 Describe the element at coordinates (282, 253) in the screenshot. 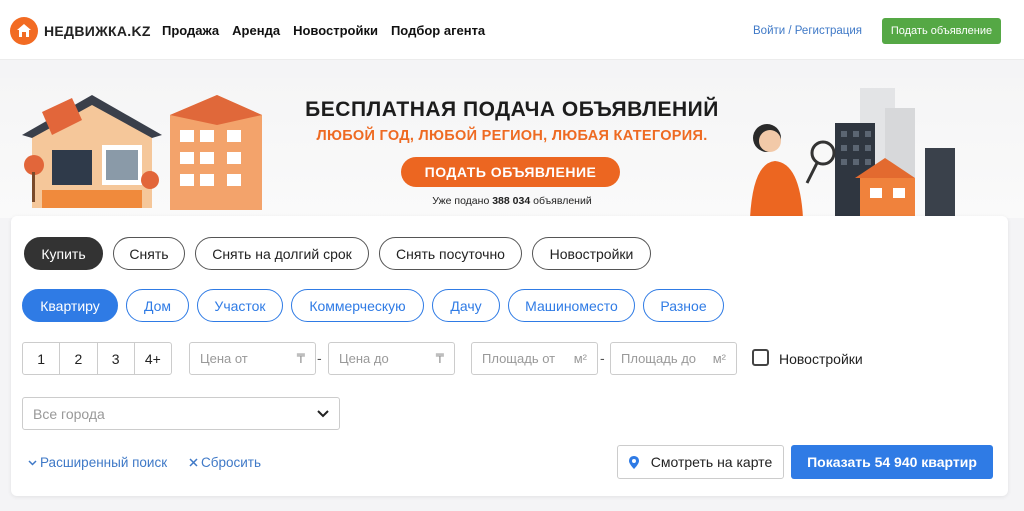

I see `tab-long-term-rent: Снять на долгий срок` at that location.